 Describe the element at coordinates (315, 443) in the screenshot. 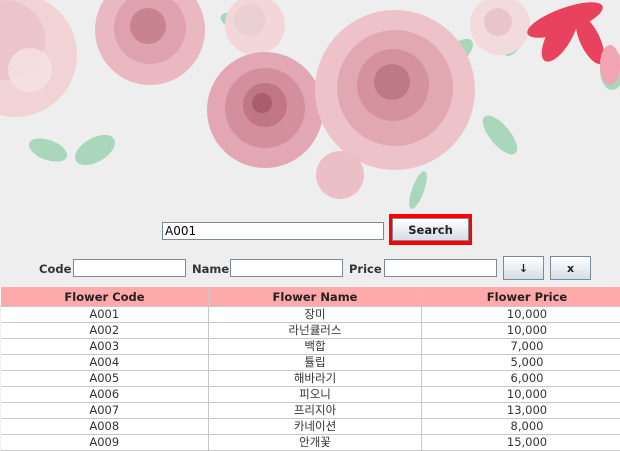

I see `flower-name-cell: 안개꽃` at that location.